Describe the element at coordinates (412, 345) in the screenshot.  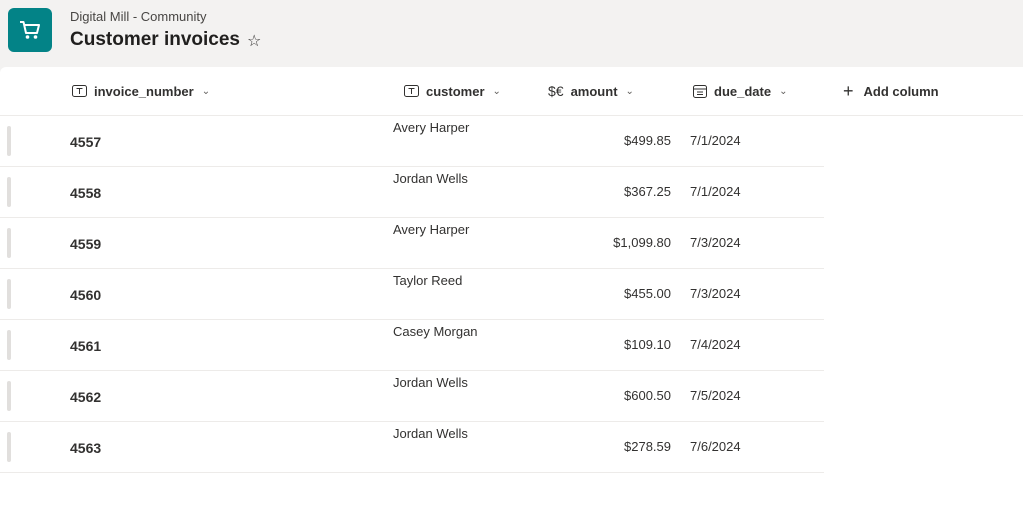
I see `table-row: 4561 Casey Morgan $109.10 7/4/2024` at that location.